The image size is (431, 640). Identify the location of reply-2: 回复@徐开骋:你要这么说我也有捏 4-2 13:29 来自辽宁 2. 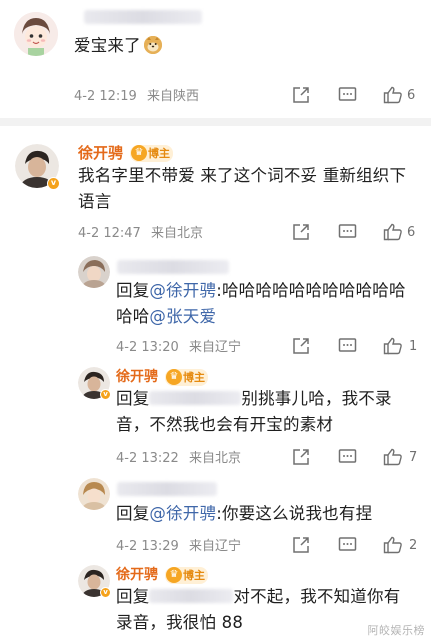
(215, 518).